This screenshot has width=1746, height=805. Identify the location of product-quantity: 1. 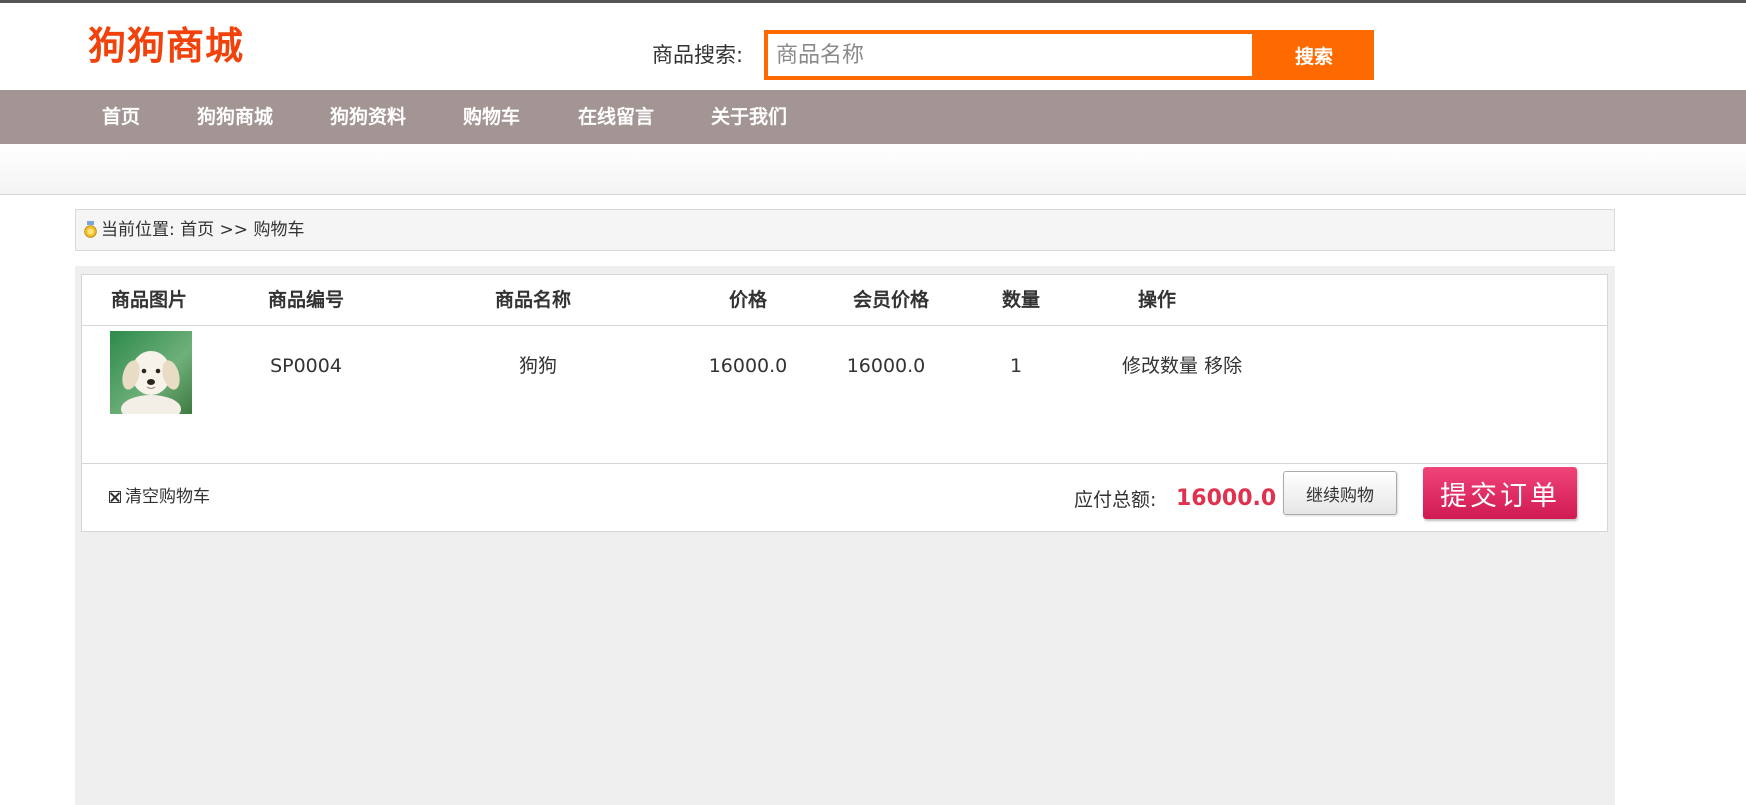
(1016, 366).